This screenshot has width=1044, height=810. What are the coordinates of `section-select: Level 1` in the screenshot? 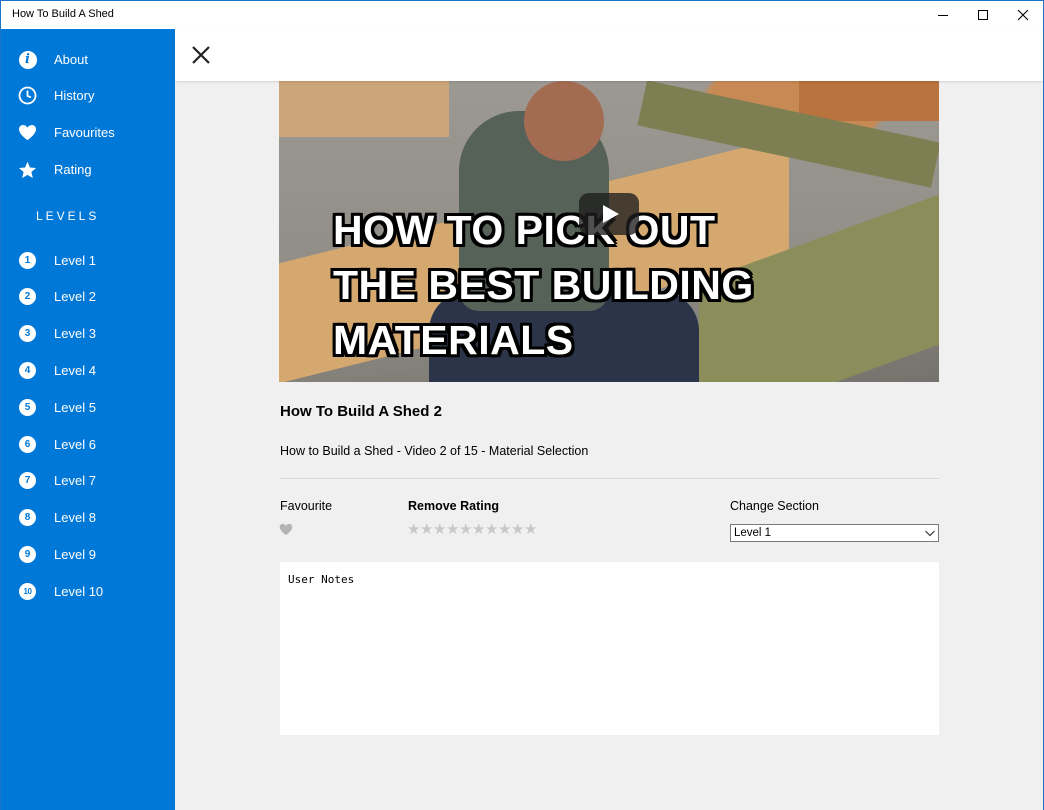 It's located at (834, 533).